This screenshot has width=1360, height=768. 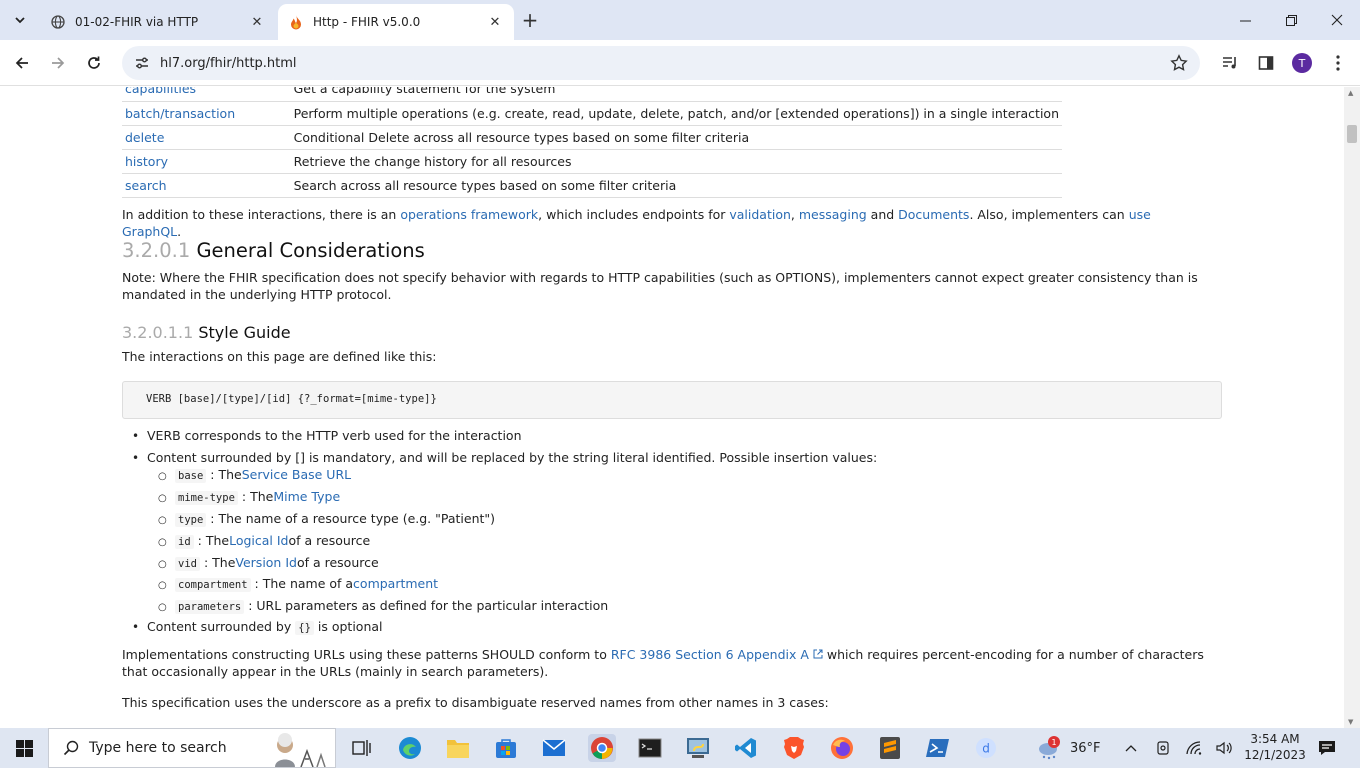 I want to click on tab-title: Http - FHIR v5.0.0, so click(x=367, y=22).